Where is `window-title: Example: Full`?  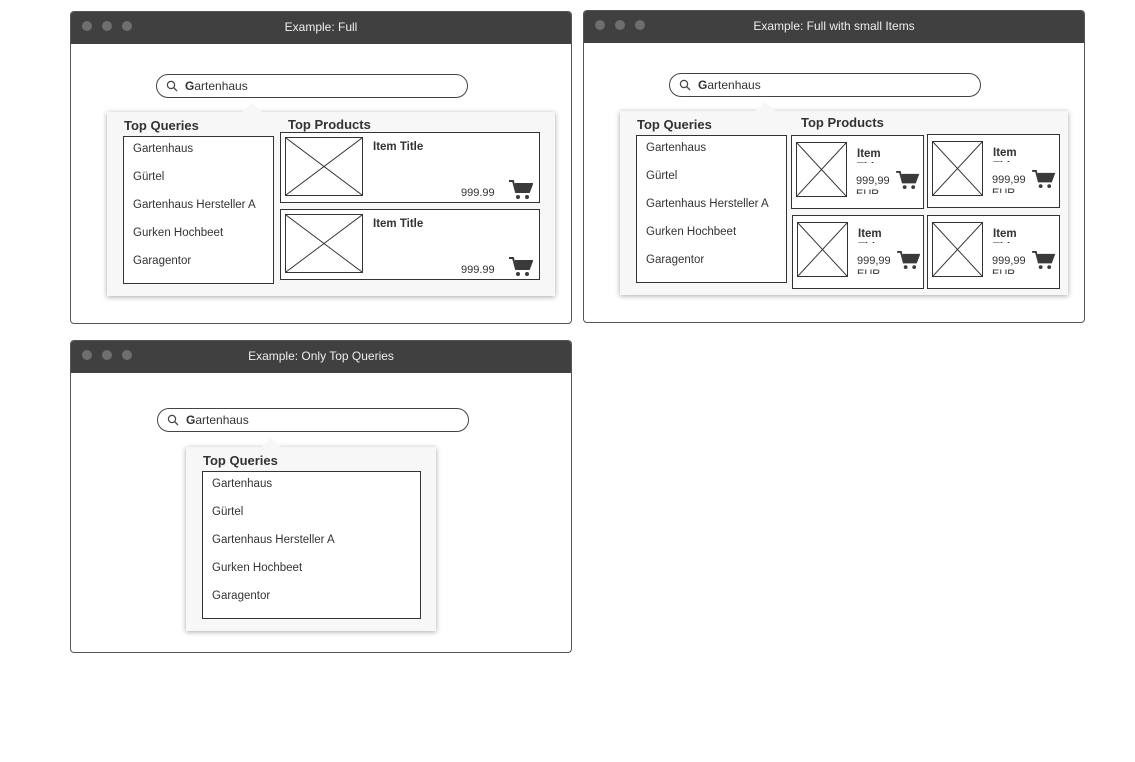
window-title: Example: Full is located at coordinates (321, 27).